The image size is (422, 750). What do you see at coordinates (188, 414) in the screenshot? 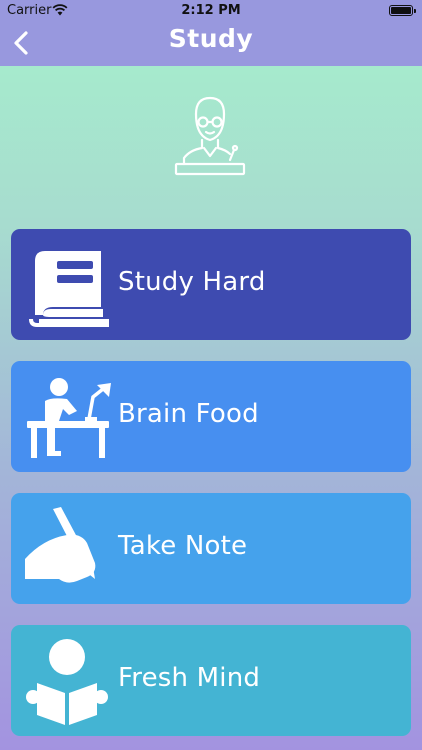
I see `card-label: Brain Food` at bounding box center [188, 414].